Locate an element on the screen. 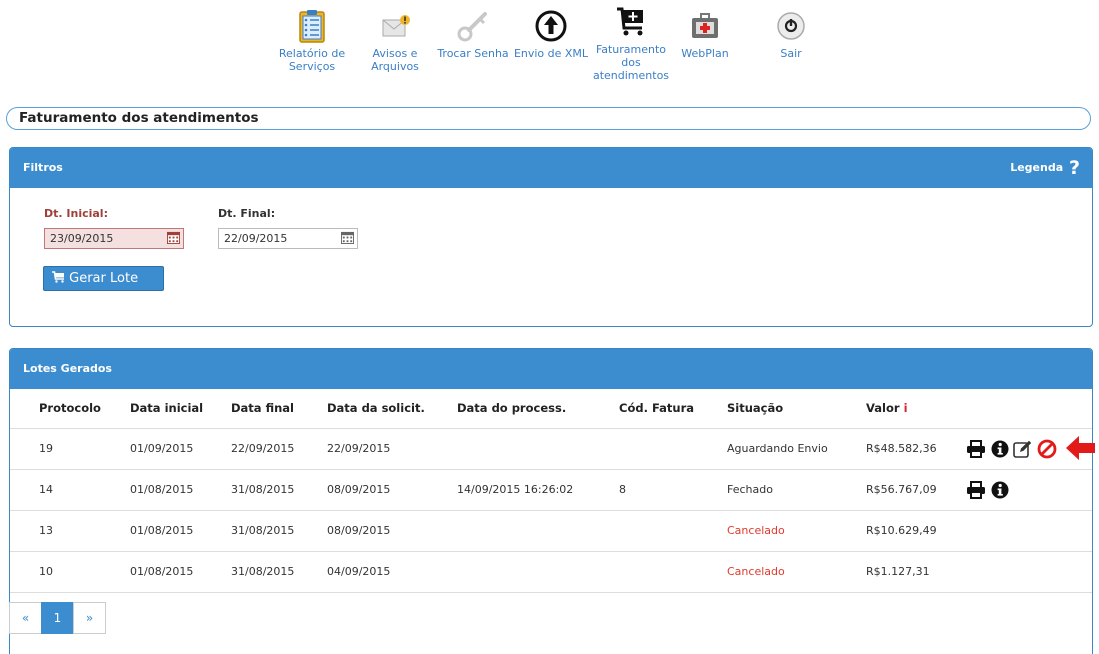  cell-protocolo: 14 is located at coordinates (70, 490).